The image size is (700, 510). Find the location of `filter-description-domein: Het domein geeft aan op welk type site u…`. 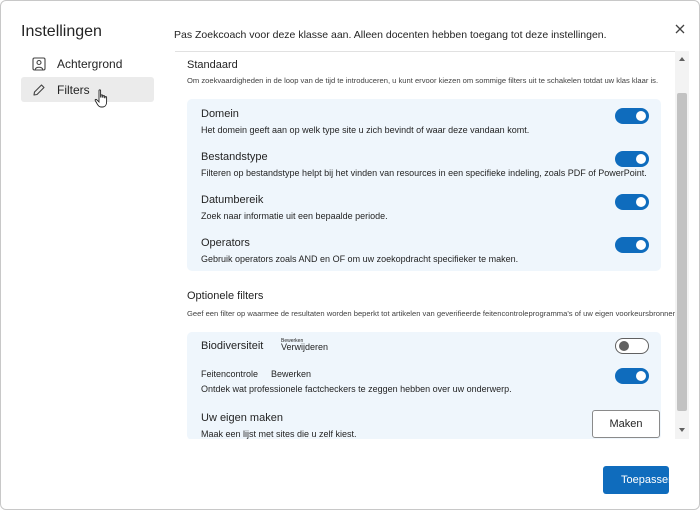

filter-description-domein: Het domein geeft aan op welk type site u… is located at coordinates (365, 130).